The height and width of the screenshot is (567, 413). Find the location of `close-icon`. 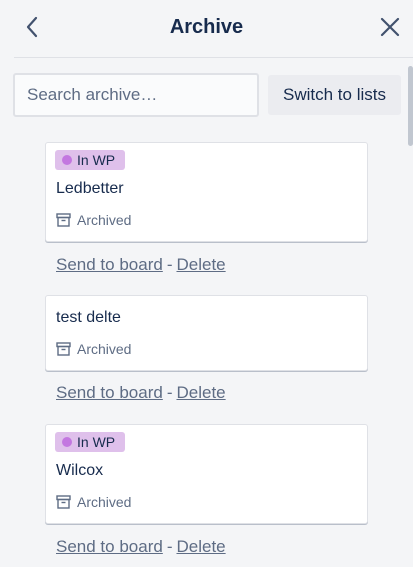

close-icon is located at coordinates (390, 27).